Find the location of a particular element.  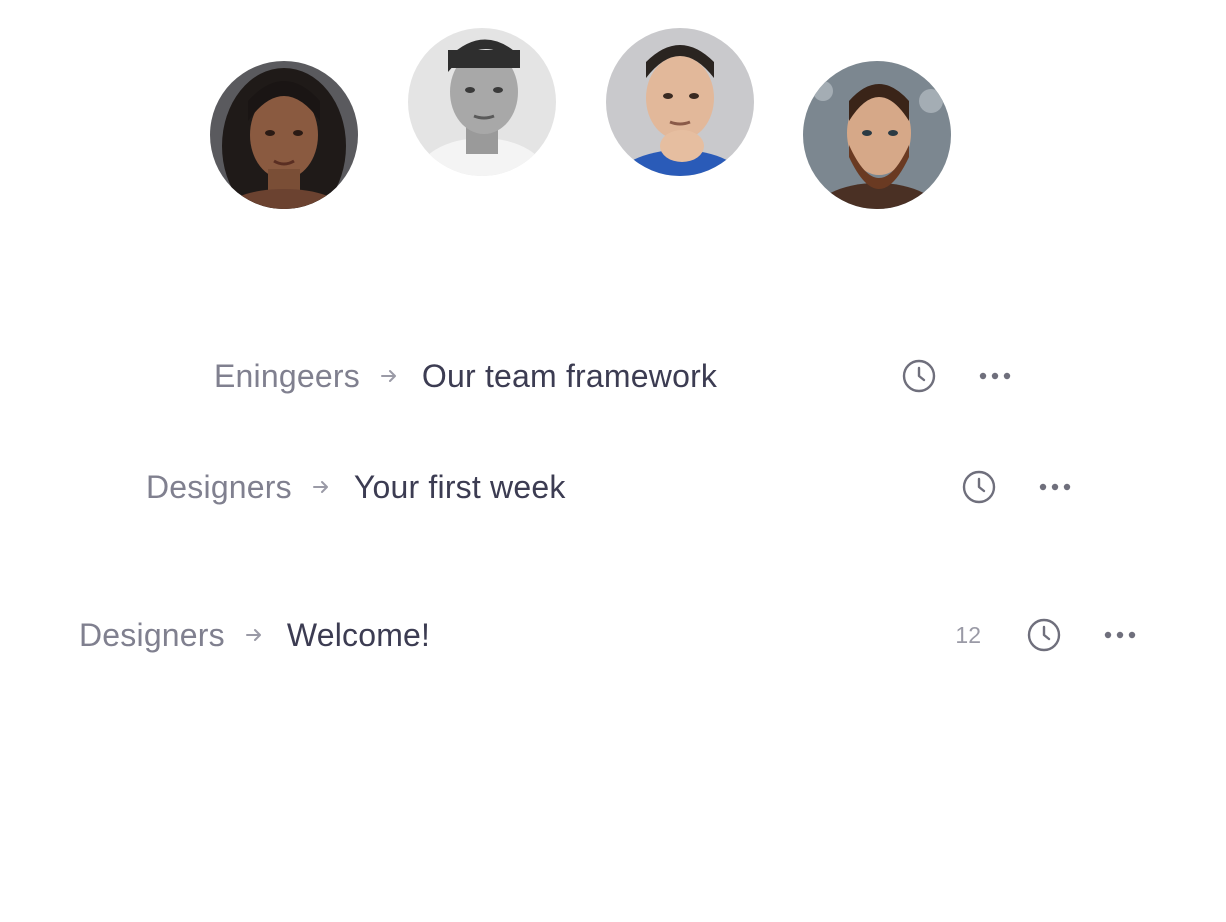

breadcrumb: Designers Welcome! is located at coordinates (254, 635).